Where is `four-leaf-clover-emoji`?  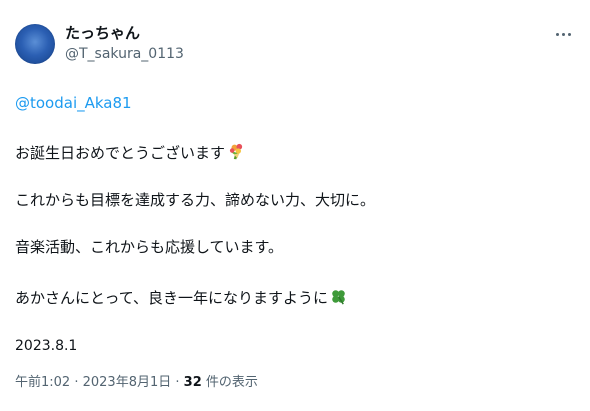 four-leaf-clover-emoji is located at coordinates (338, 299).